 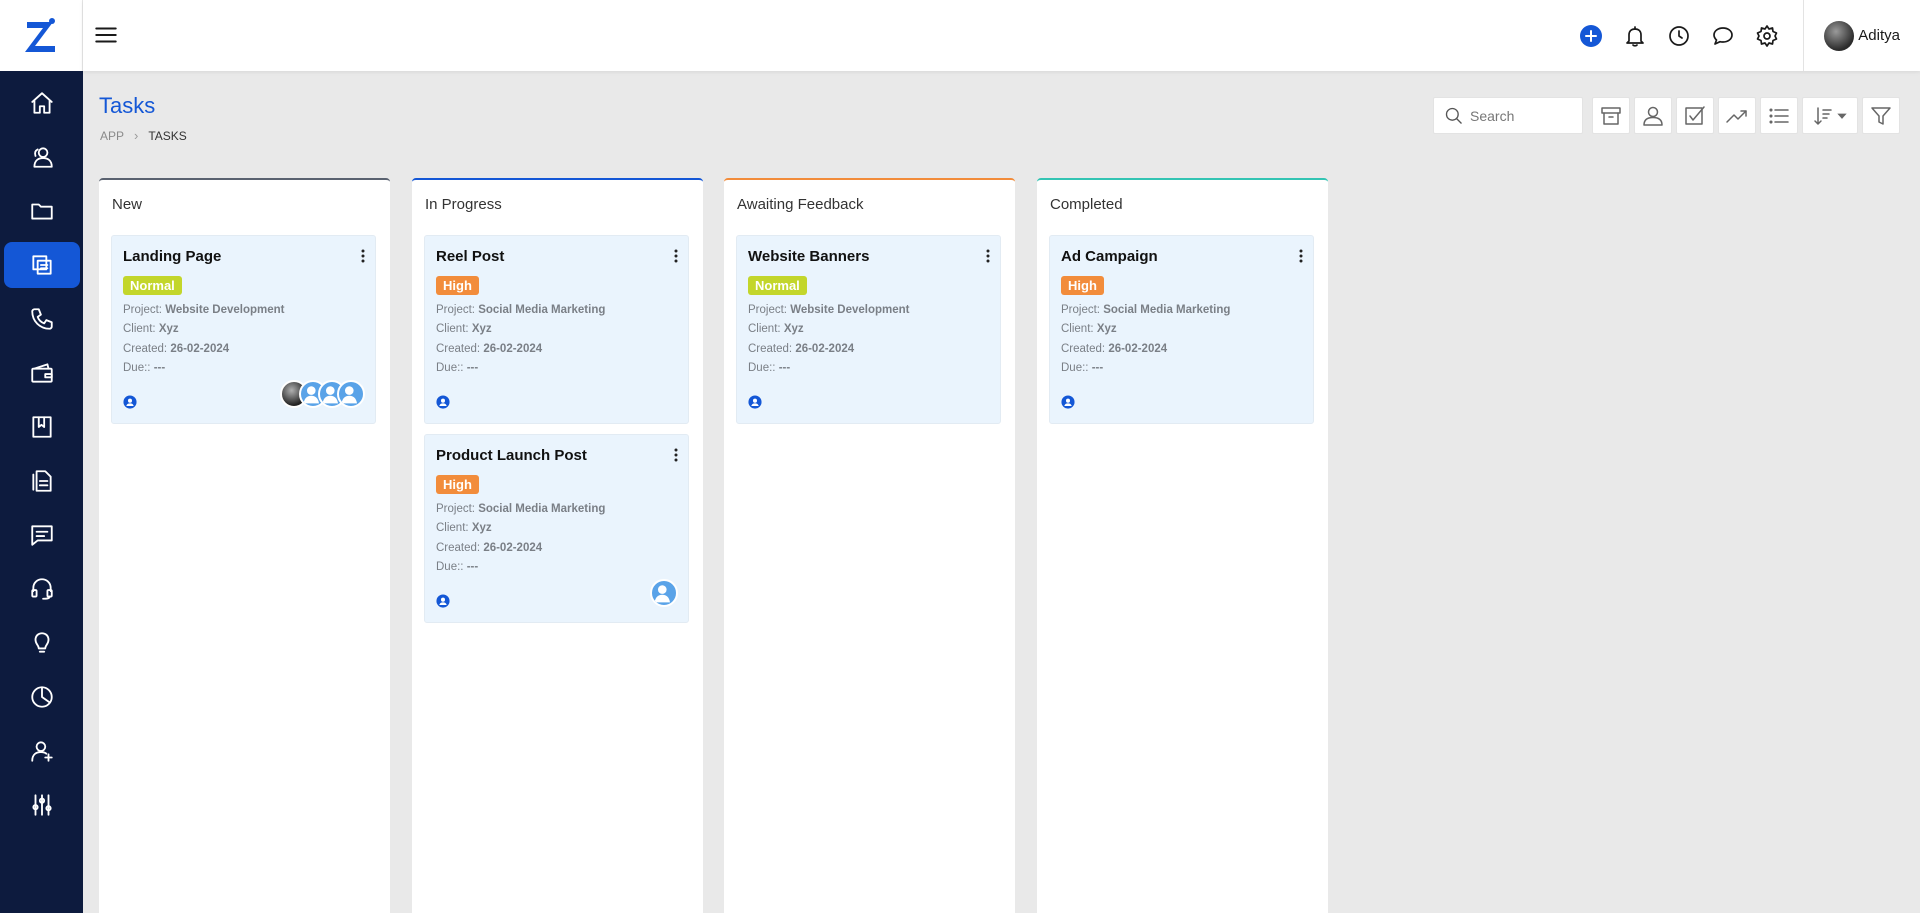 What do you see at coordinates (42, 319) in the screenshot?
I see `sidebar-item-calls` at bounding box center [42, 319].